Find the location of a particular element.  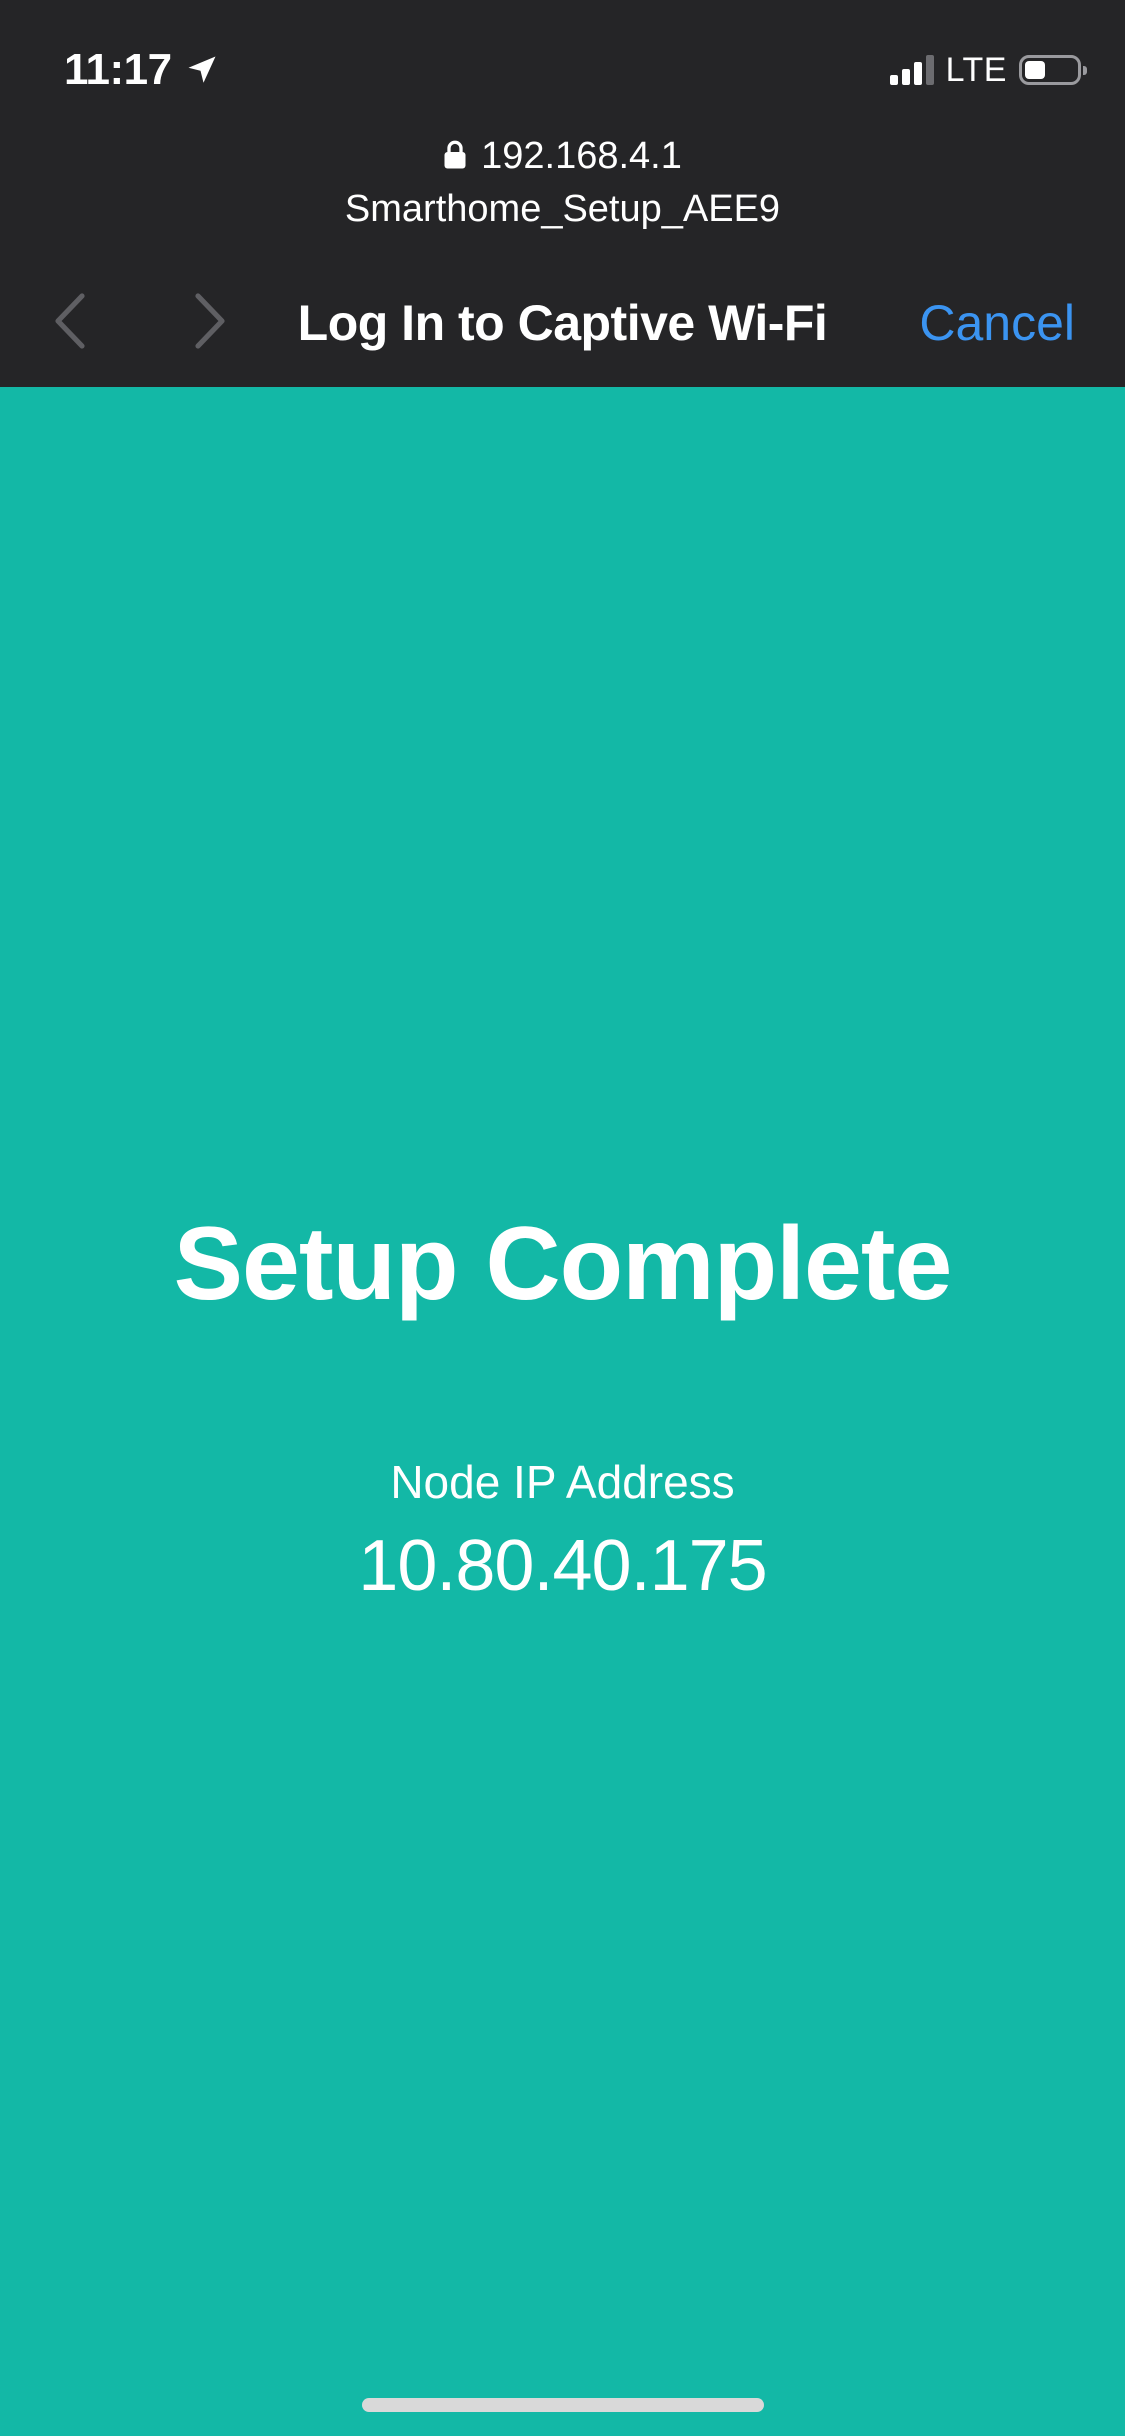

url-label: 192.168.4.1 is located at coordinates (581, 156).